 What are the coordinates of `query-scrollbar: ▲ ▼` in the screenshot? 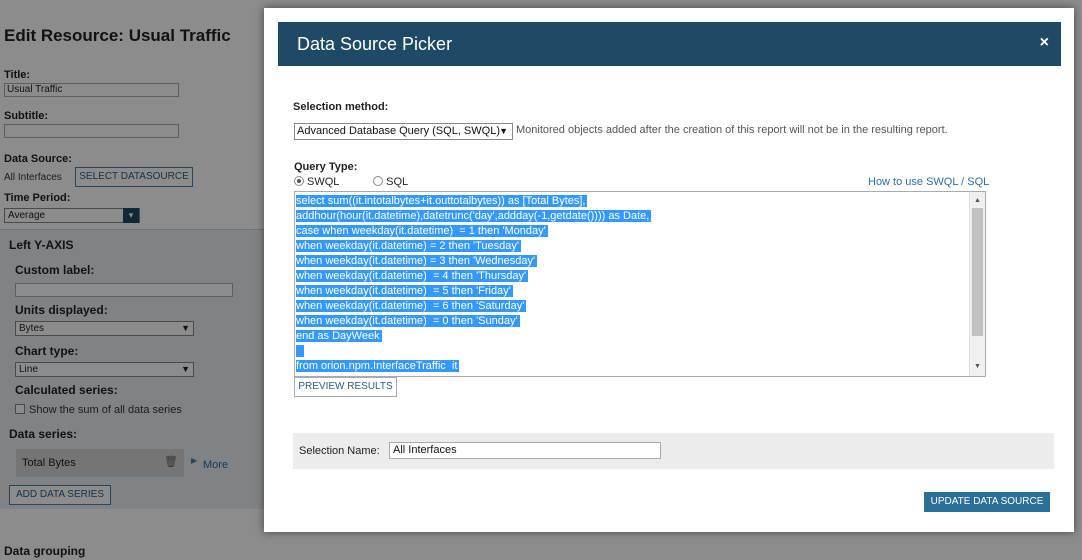 It's located at (977, 284).